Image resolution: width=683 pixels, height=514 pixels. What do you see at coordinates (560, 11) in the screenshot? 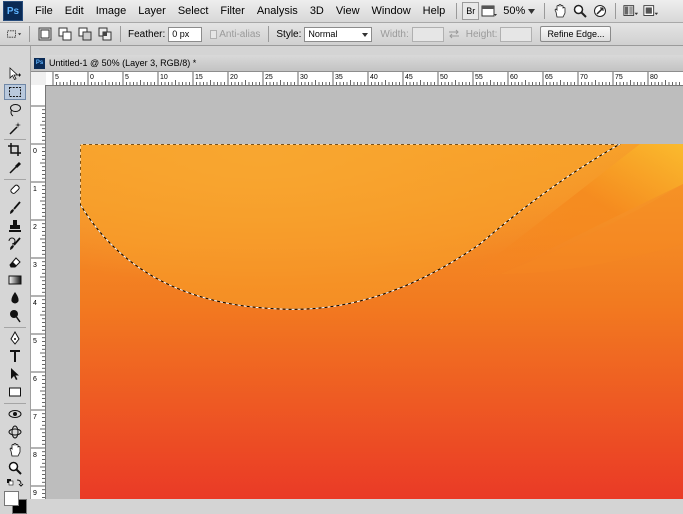
I see `hand-icon` at bounding box center [560, 11].